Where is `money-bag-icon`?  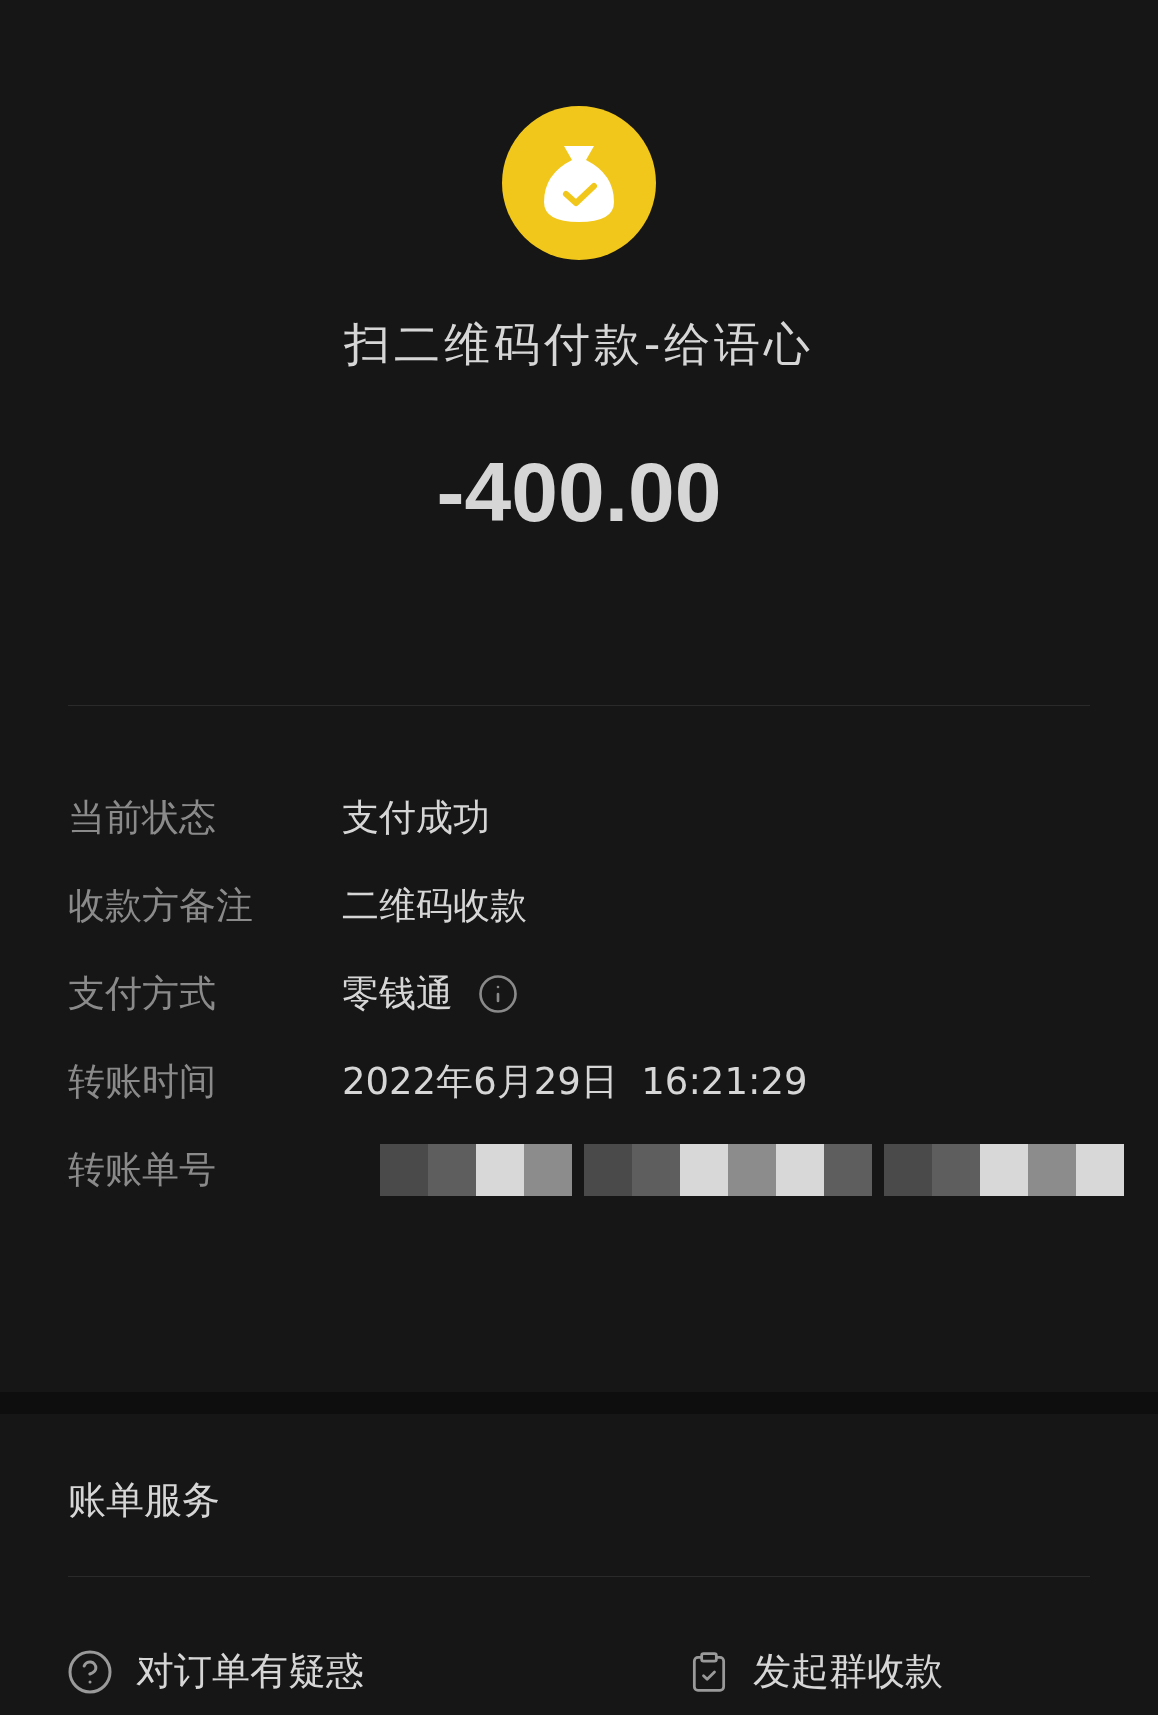
money-bag-icon is located at coordinates (579, 183).